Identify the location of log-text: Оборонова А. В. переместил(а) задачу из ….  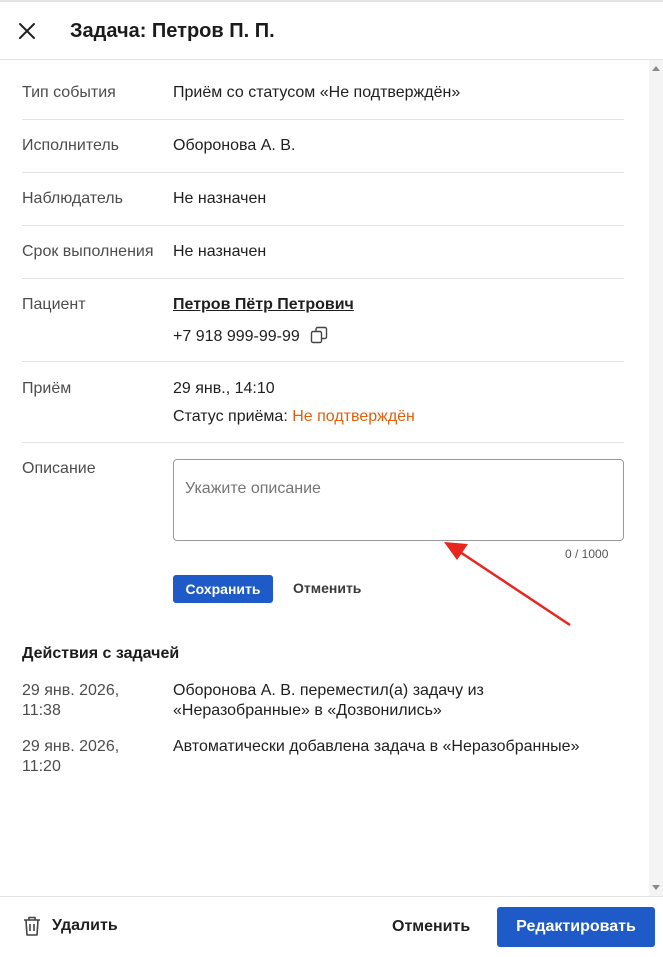
(328, 700).